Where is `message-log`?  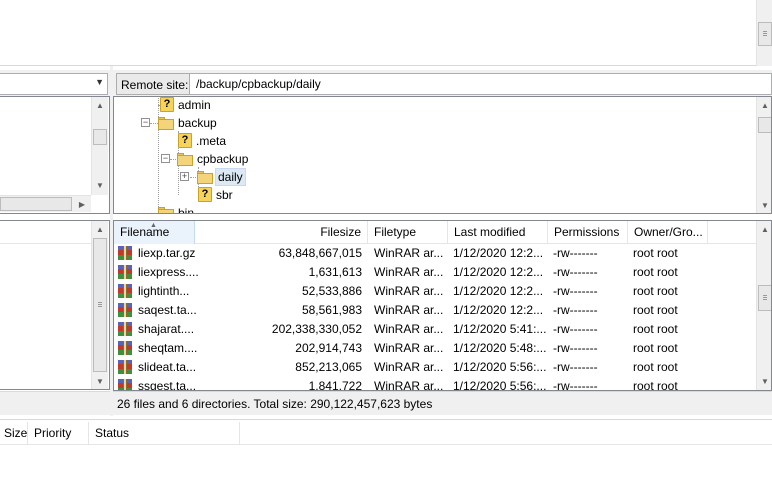 message-log is located at coordinates (386, 33).